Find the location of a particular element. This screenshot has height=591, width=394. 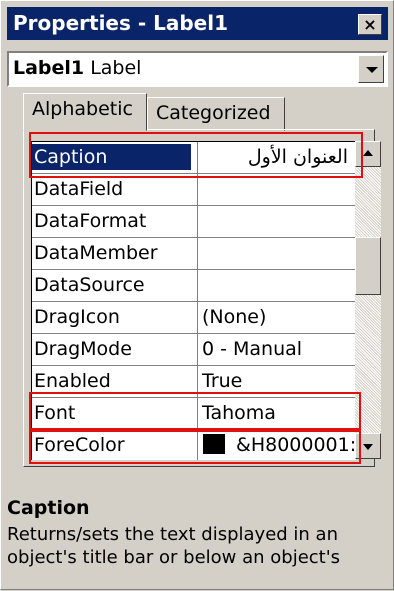

property-row-dataformat: DataFormat is located at coordinates (194, 222).